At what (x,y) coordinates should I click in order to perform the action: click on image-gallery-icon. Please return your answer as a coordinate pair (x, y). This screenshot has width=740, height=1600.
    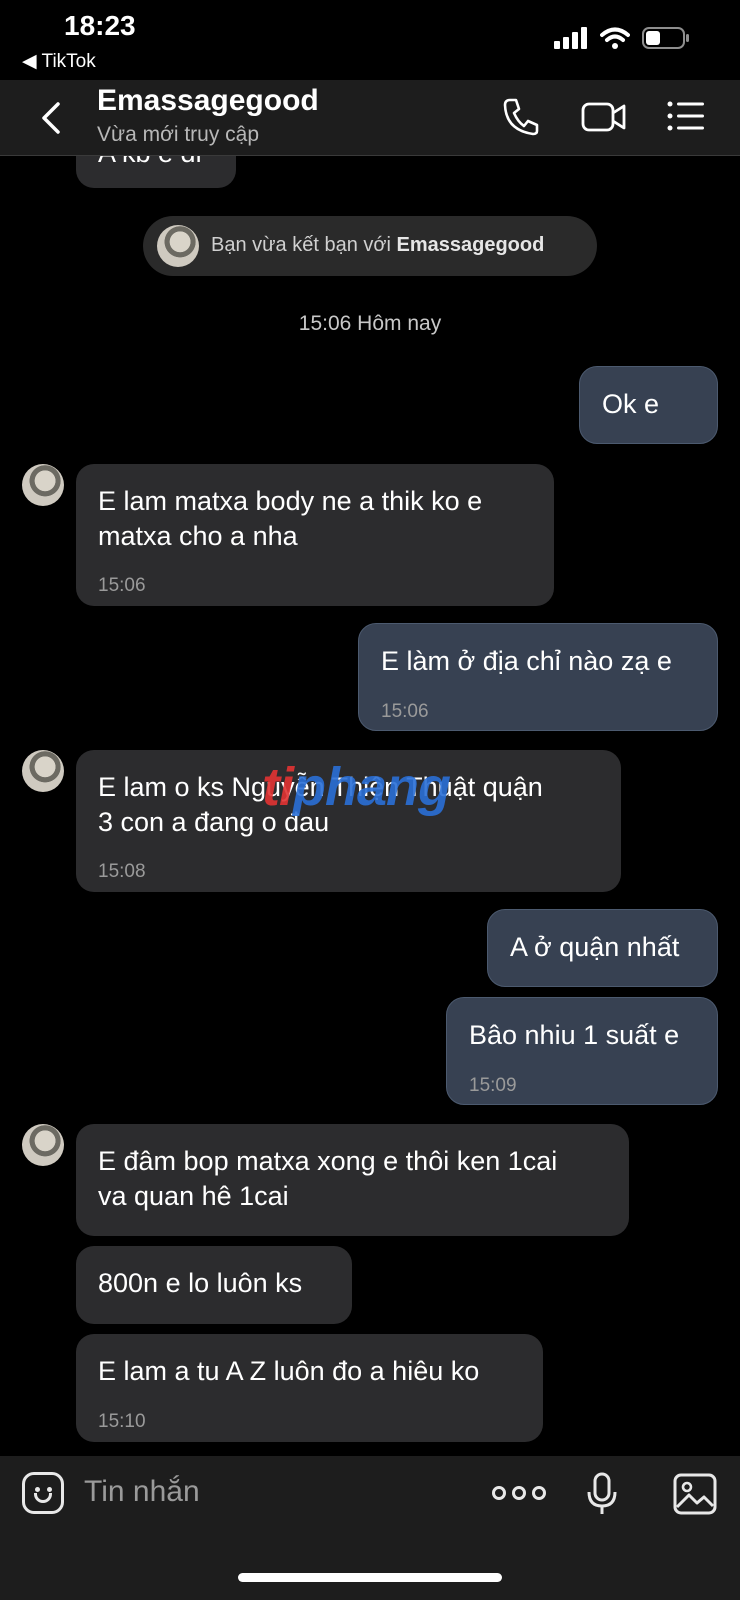
    Looking at the image, I should click on (695, 1494).